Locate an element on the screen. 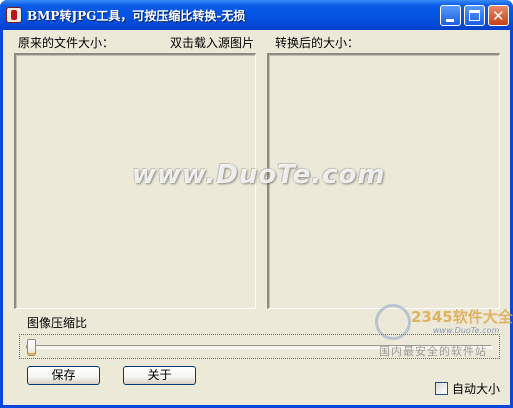 The image size is (513, 408). minimize-icon is located at coordinates (450, 20).